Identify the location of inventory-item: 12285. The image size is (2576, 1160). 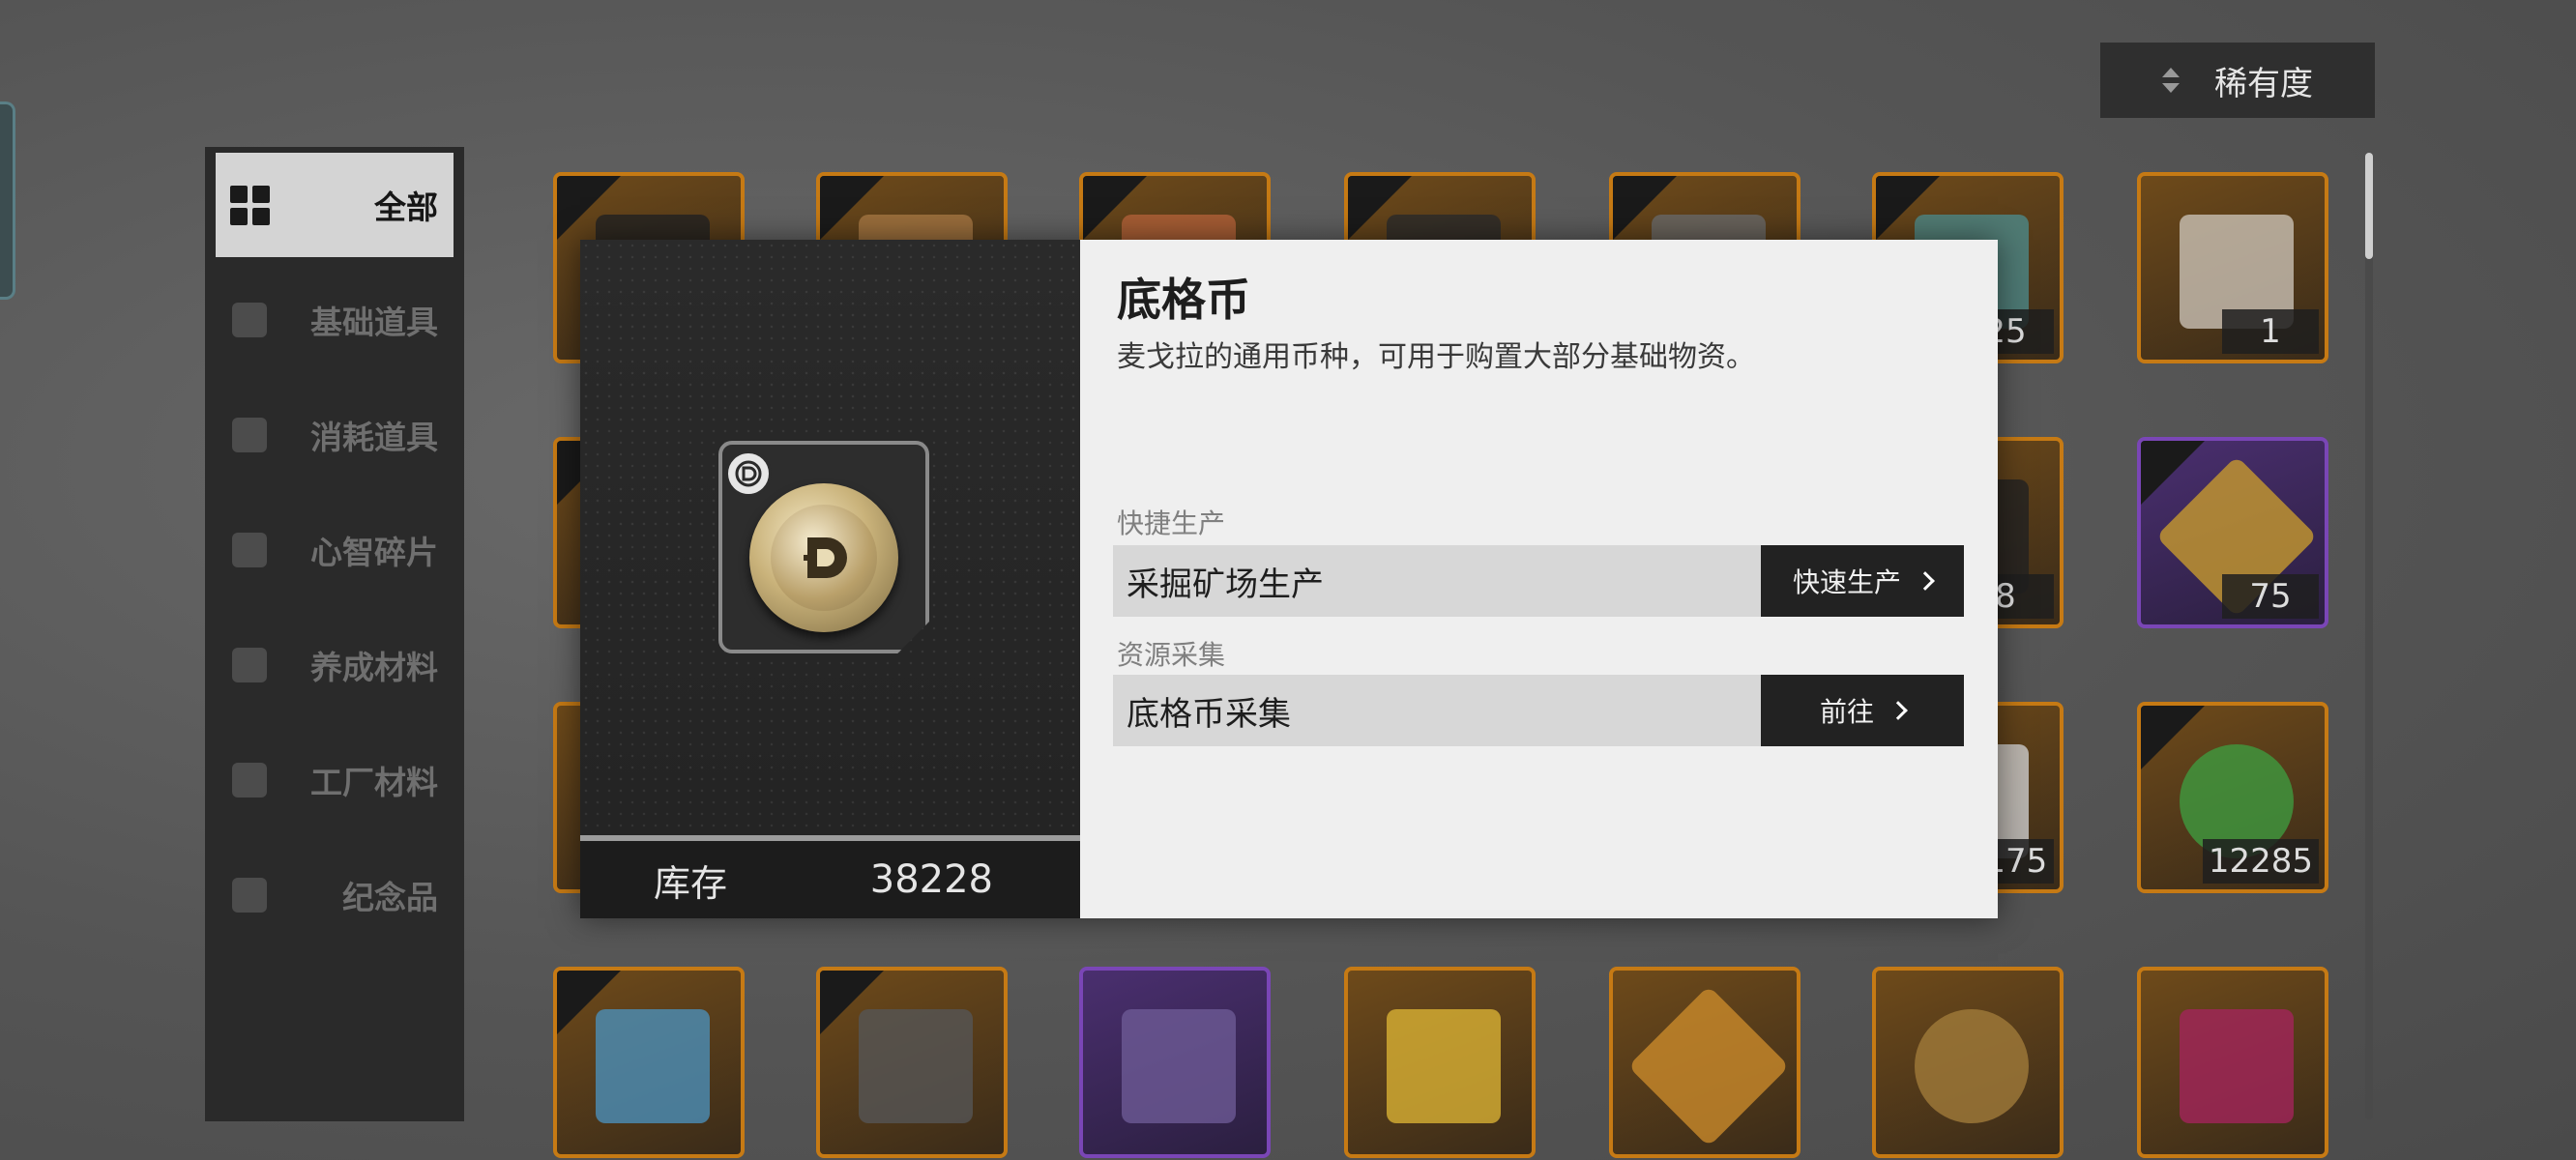
(2232, 797).